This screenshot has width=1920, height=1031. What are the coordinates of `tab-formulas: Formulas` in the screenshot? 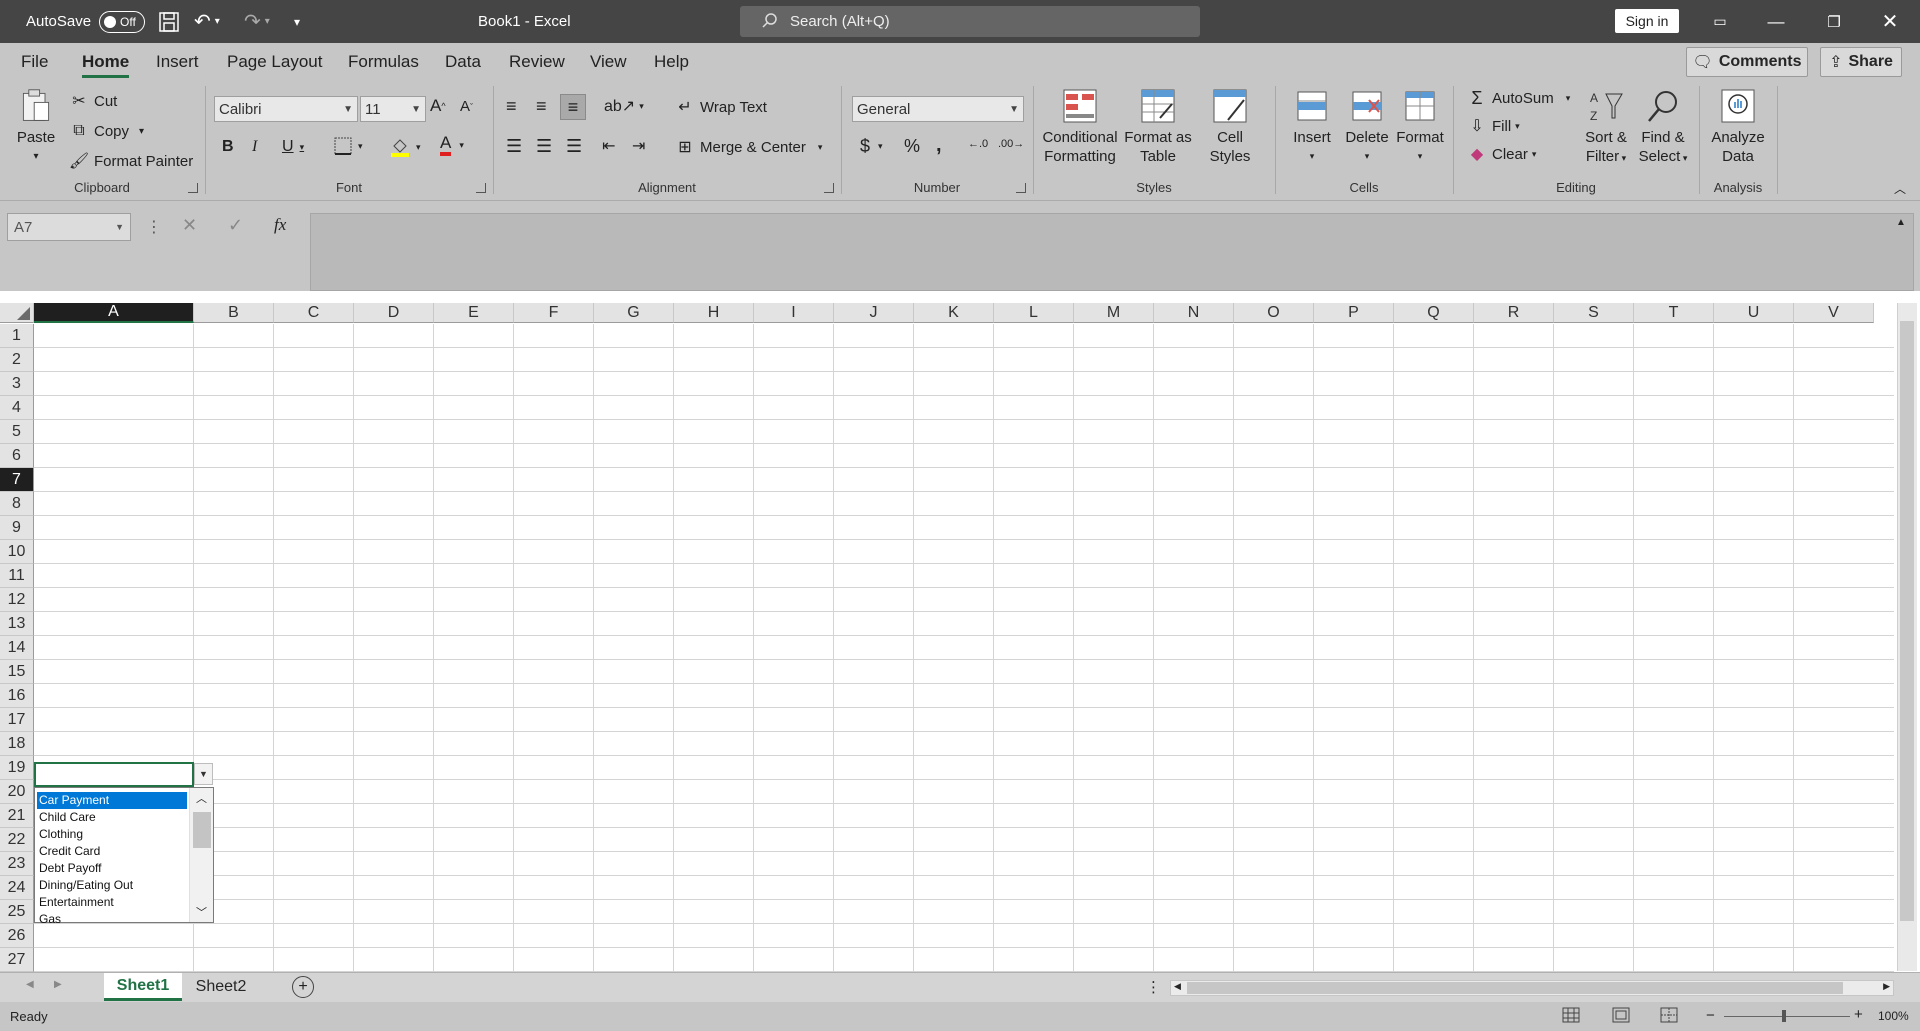 It's located at (383, 61).